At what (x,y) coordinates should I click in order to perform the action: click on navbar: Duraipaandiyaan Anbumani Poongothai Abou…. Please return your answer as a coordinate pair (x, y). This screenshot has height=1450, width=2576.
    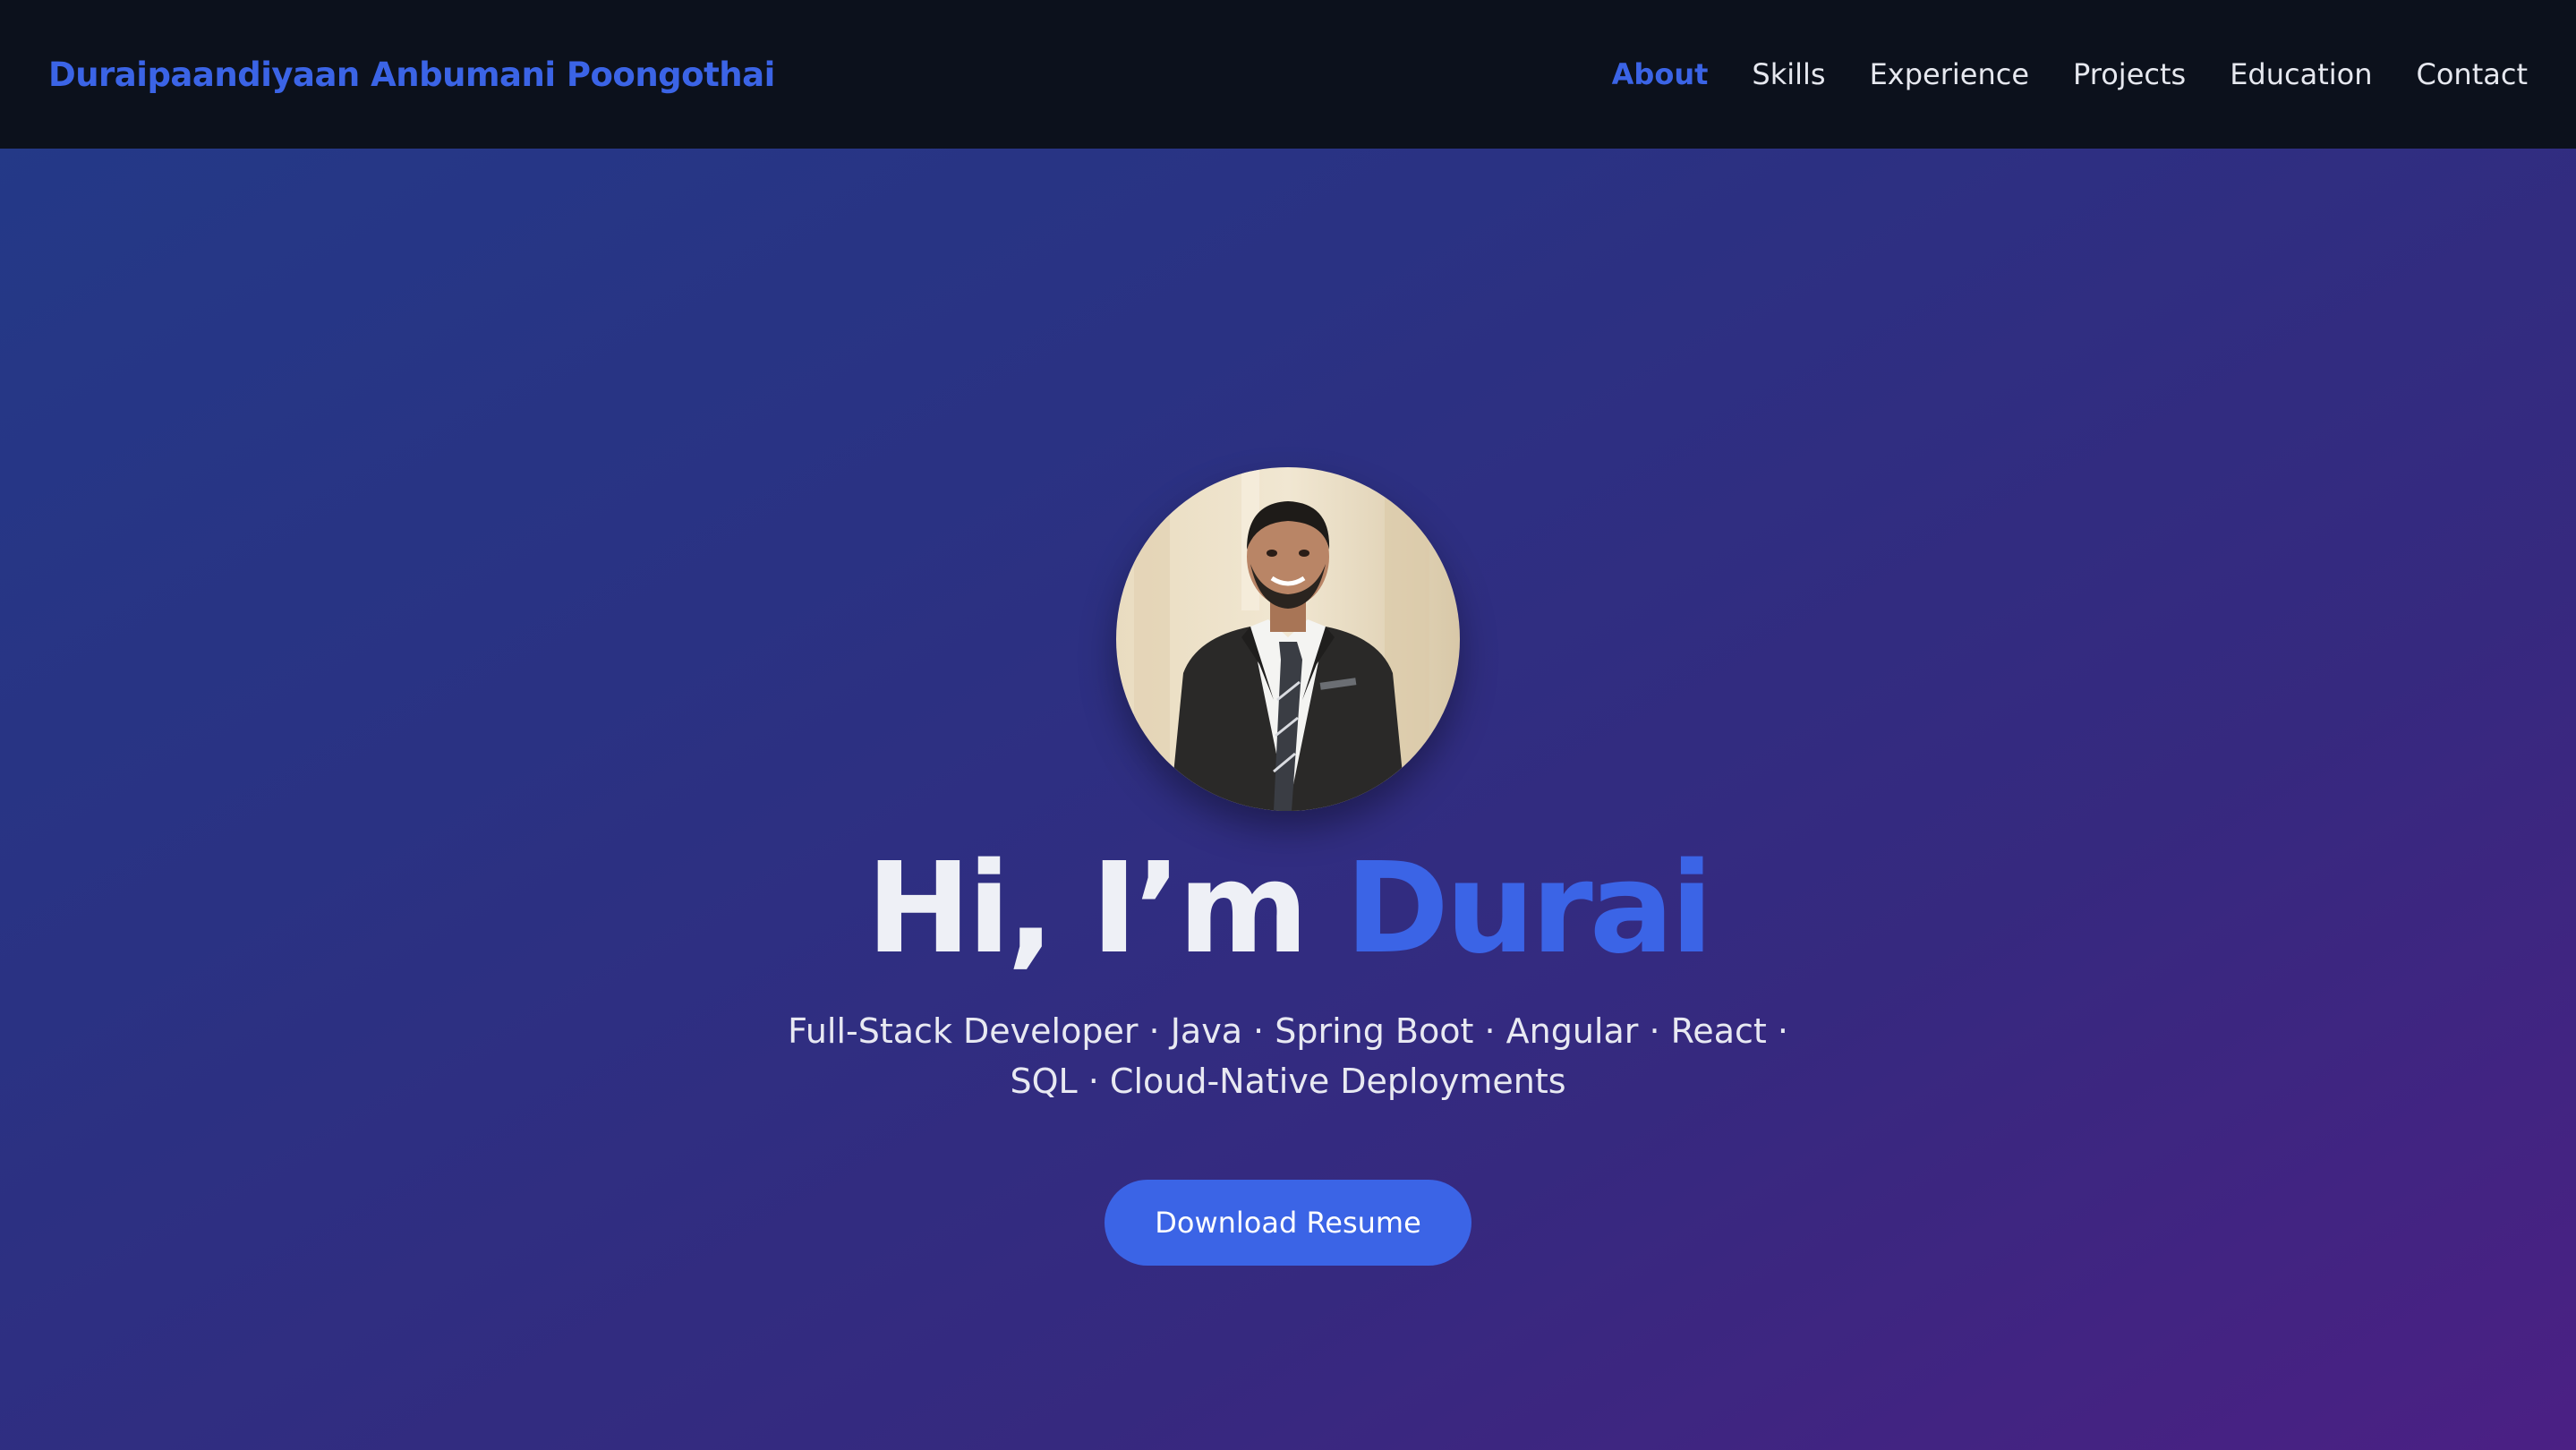
    Looking at the image, I should click on (1288, 74).